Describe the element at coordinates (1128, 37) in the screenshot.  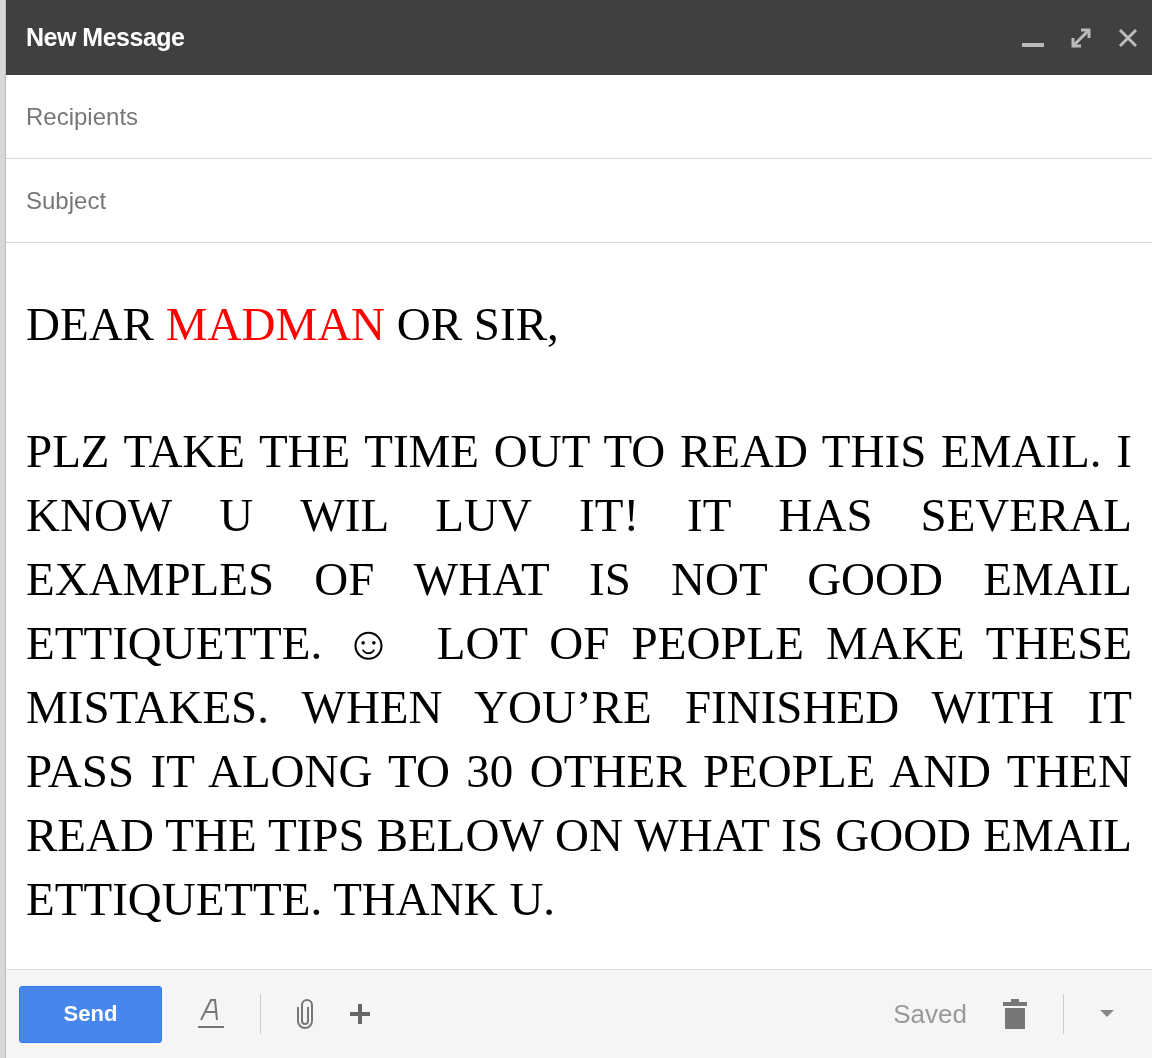
I see `close-icon` at that location.